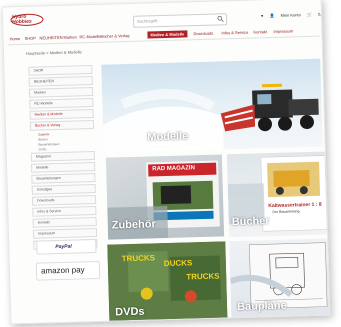 The width and height of the screenshot is (341, 327). I want to click on sidebar-item-label: Kontakt, so click(43, 222).